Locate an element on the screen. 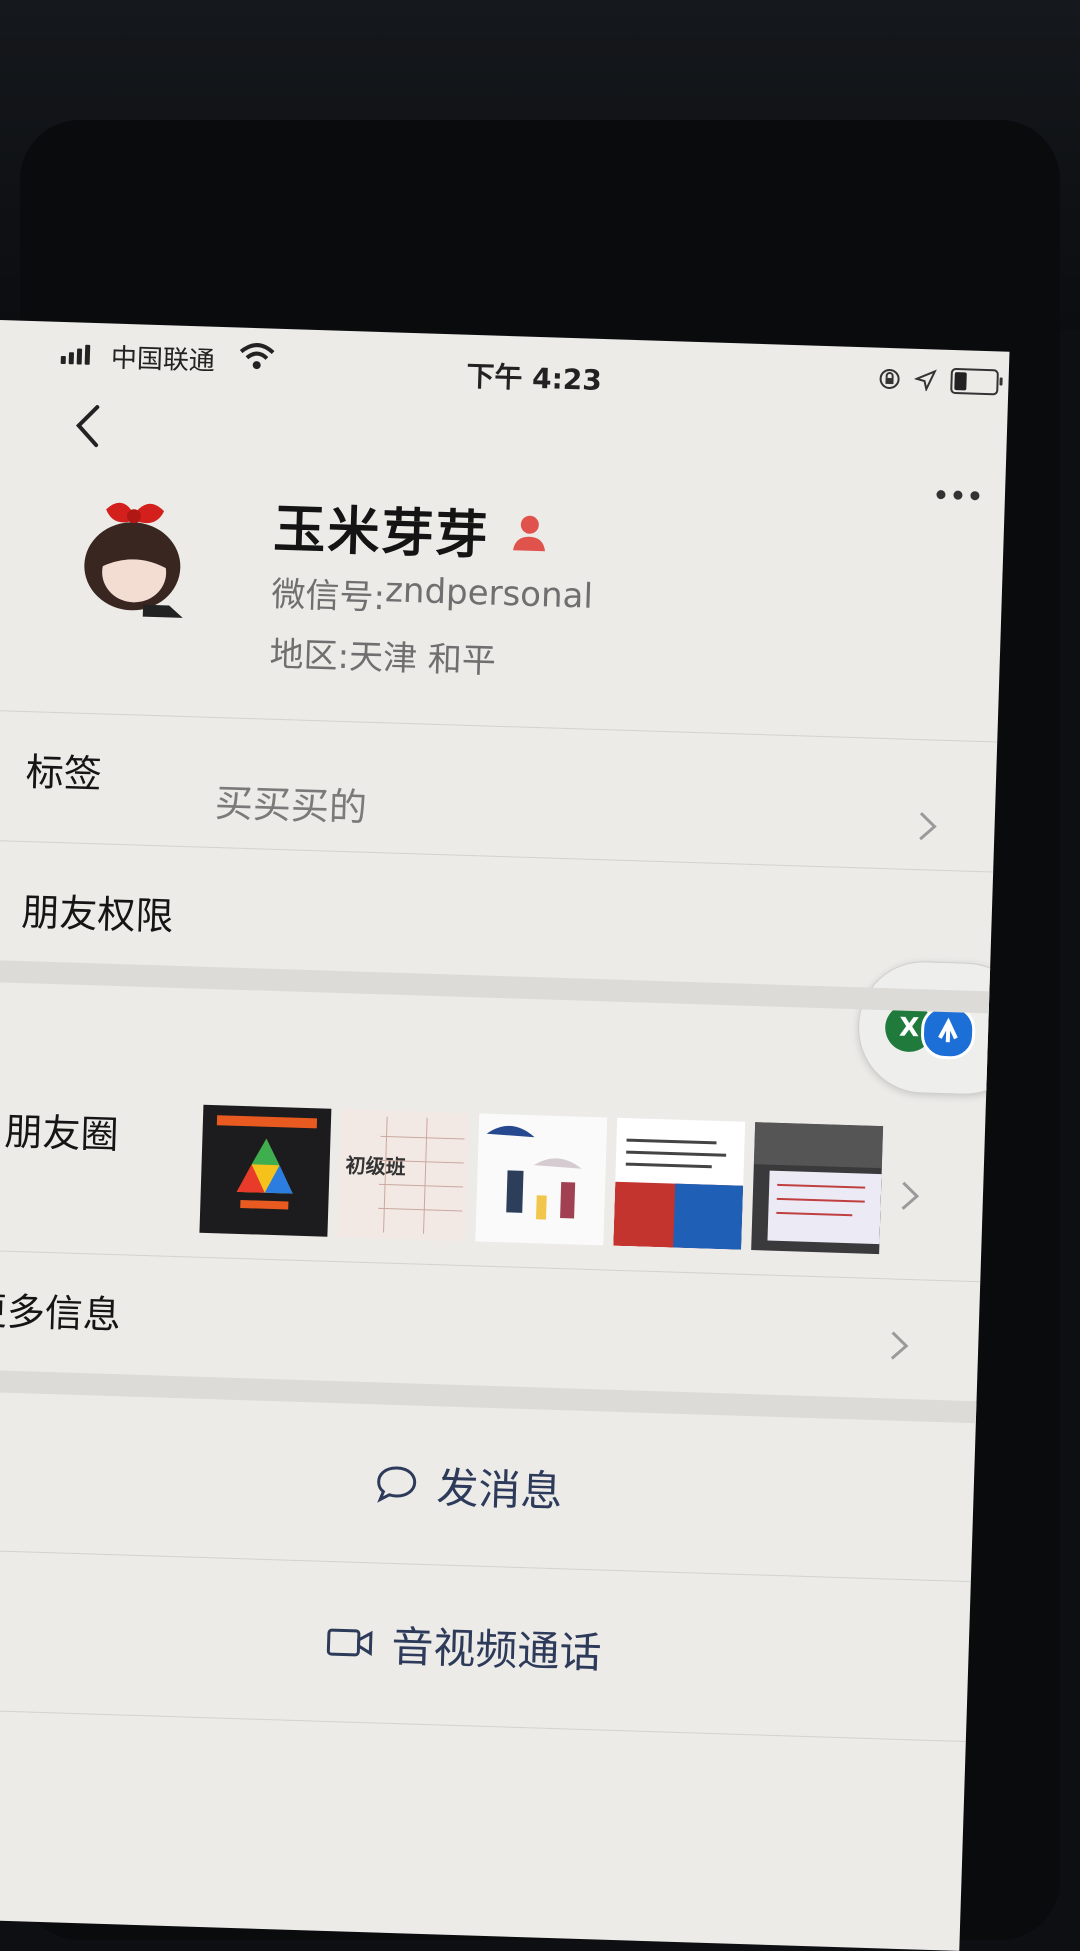 The width and height of the screenshot is (1080, 1951). video-call-label: 音视频通话 is located at coordinates (496, 1649).